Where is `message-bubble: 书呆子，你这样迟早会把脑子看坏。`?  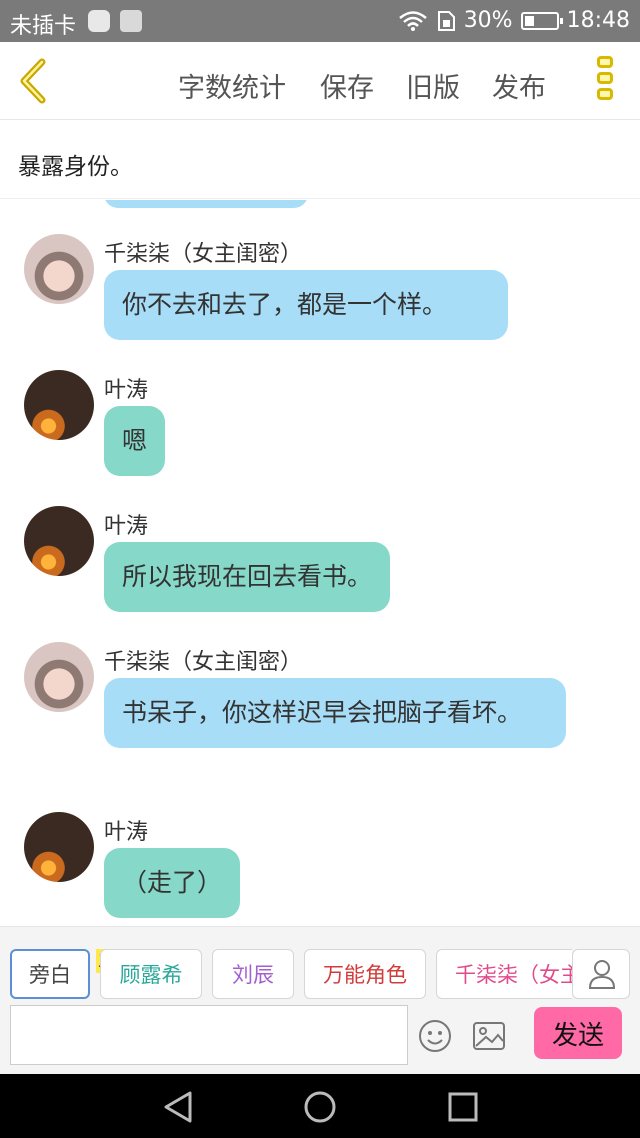 message-bubble: 书呆子，你这样迟早会把脑子看坏。 is located at coordinates (335, 713).